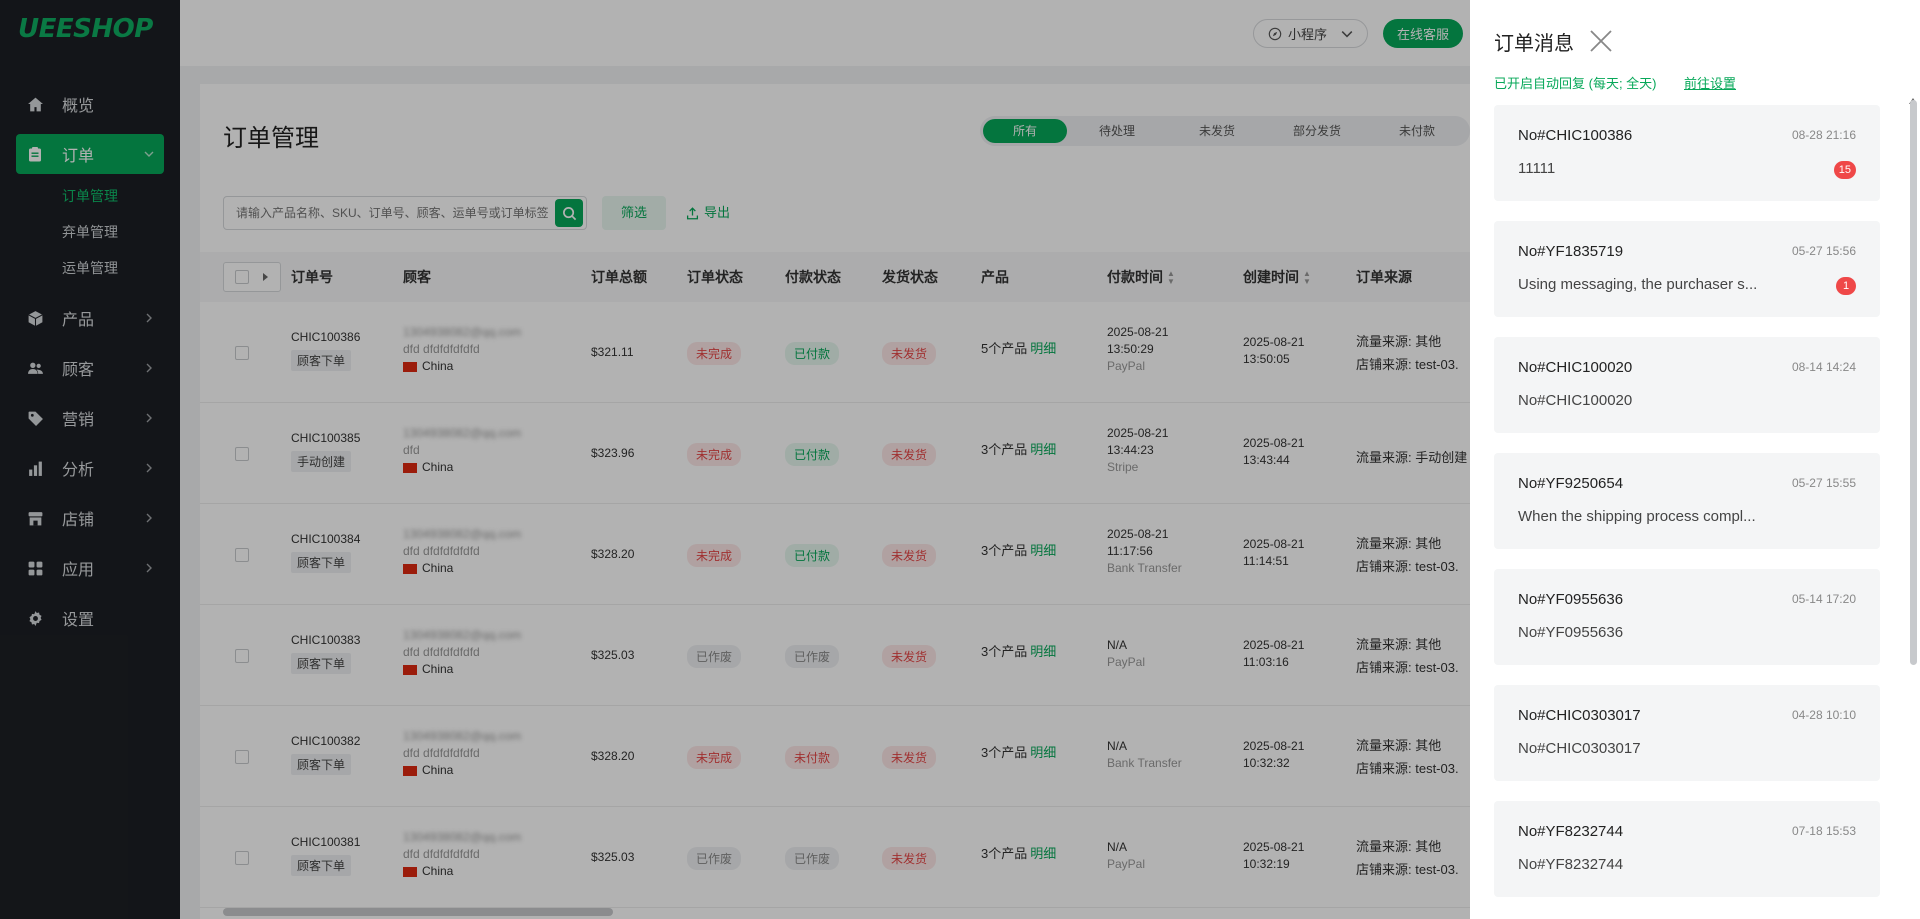  Describe the element at coordinates (1687, 385) in the screenshot. I see `message-card: No#CHIC100020 08-14 14:24 No#CHIC100020` at that location.